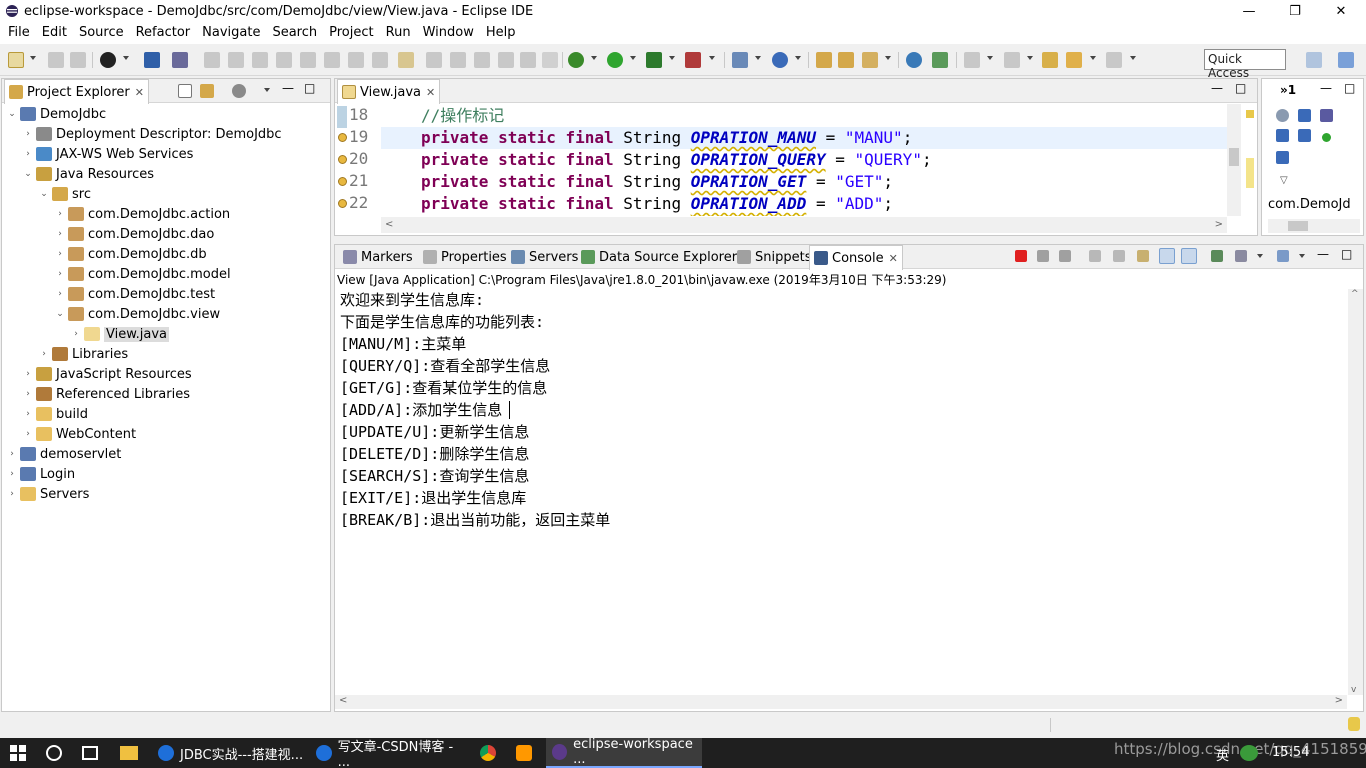 The image size is (1366, 768). What do you see at coordinates (1249, 11) in the screenshot?
I see `minimize-button: —` at bounding box center [1249, 11].